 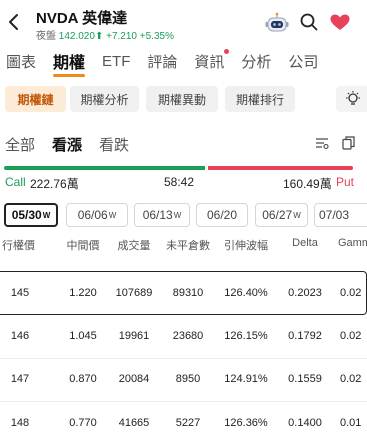 I want to click on call-put-ratio: 58:42, so click(x=179, y=182).